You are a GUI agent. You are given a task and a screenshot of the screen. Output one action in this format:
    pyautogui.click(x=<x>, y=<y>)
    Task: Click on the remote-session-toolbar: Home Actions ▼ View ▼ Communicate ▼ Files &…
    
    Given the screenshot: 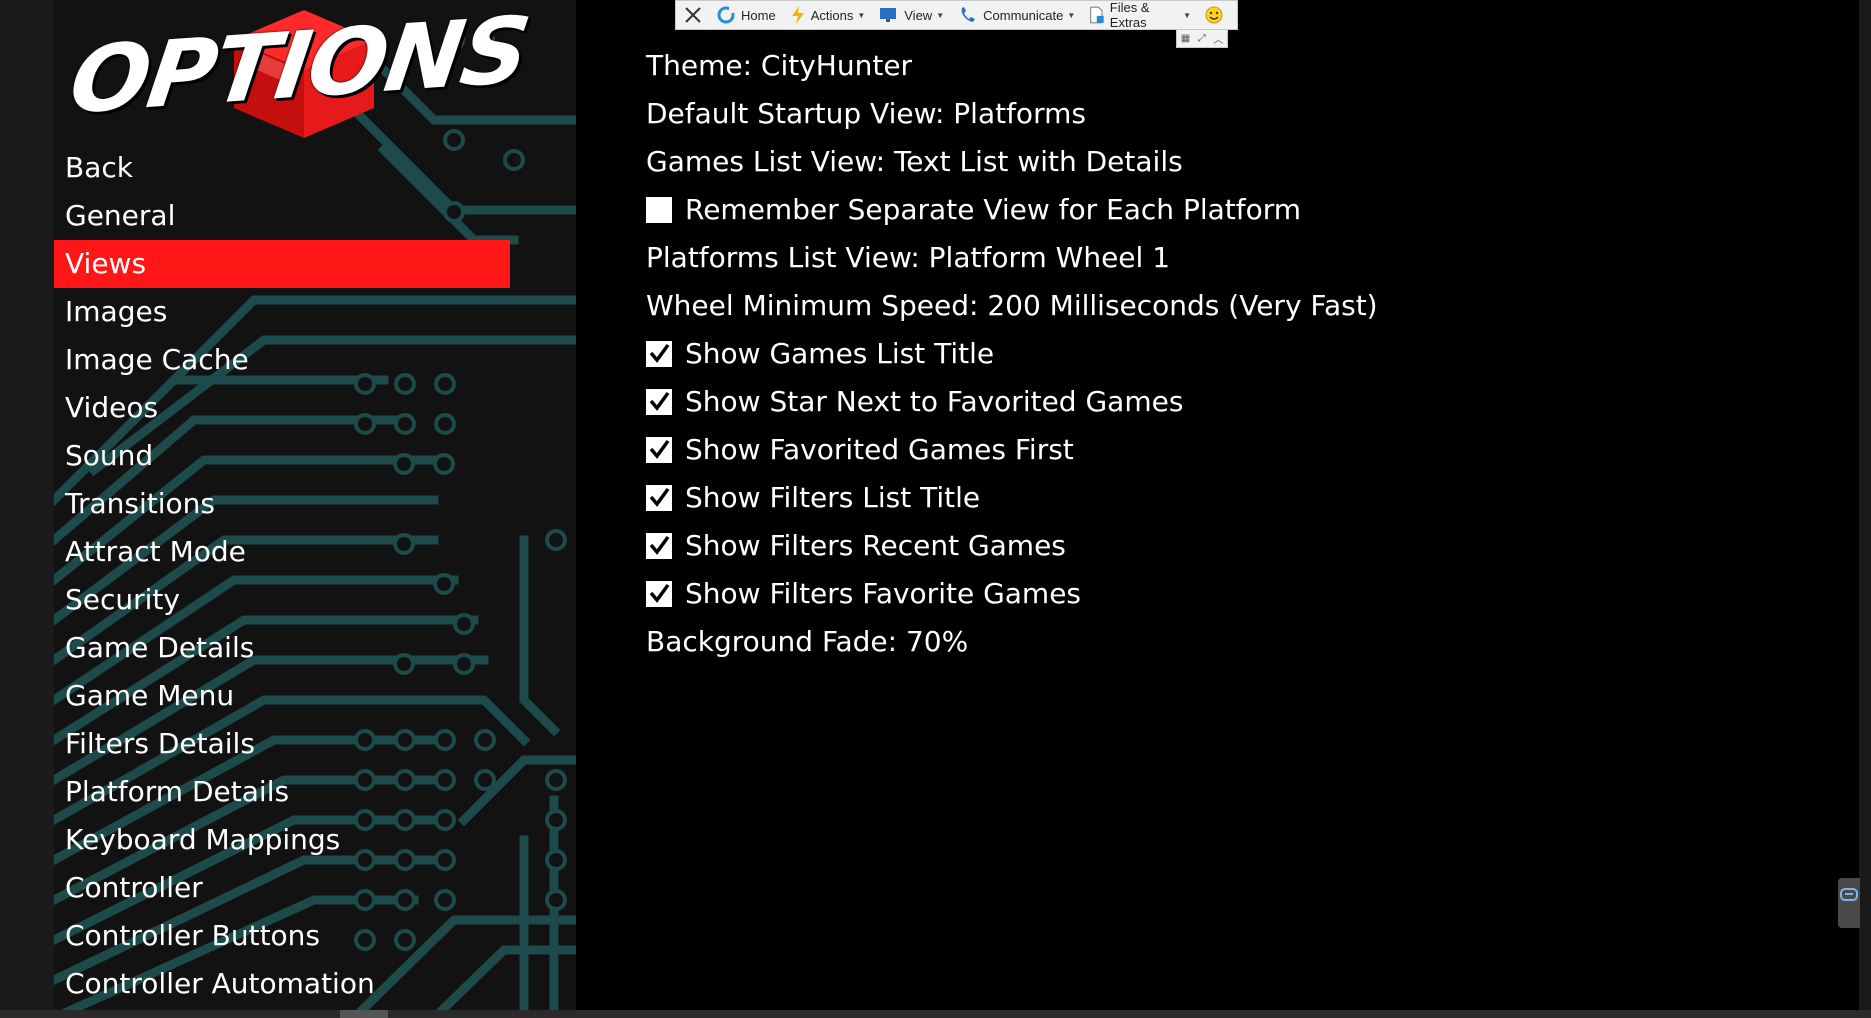 What is the action you would take?
    pyautogui.click(x=956, y=15)
    